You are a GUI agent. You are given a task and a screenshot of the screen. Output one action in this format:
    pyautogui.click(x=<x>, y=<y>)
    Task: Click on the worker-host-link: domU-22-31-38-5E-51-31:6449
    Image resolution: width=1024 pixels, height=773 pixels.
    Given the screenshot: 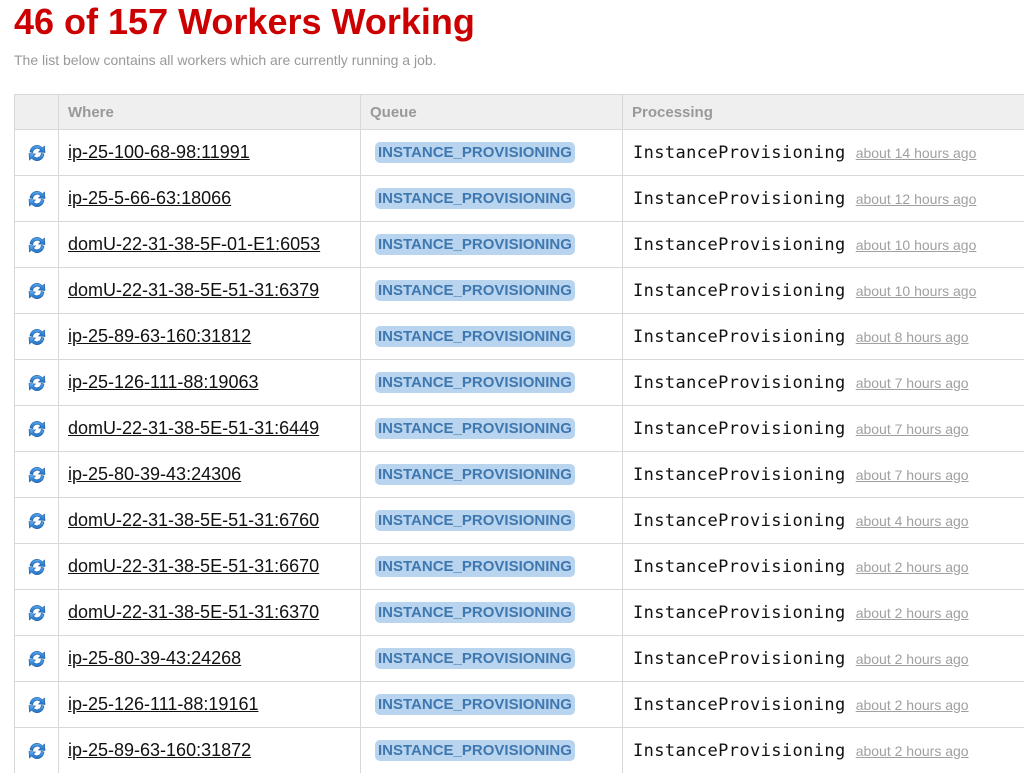 What is the action you would take?
    pyautogui.click(x=193, y=428)
    